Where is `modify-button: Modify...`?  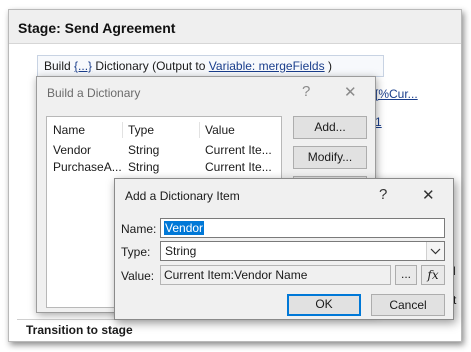 modify-button: Modify... is located at coordinates (330, 157).